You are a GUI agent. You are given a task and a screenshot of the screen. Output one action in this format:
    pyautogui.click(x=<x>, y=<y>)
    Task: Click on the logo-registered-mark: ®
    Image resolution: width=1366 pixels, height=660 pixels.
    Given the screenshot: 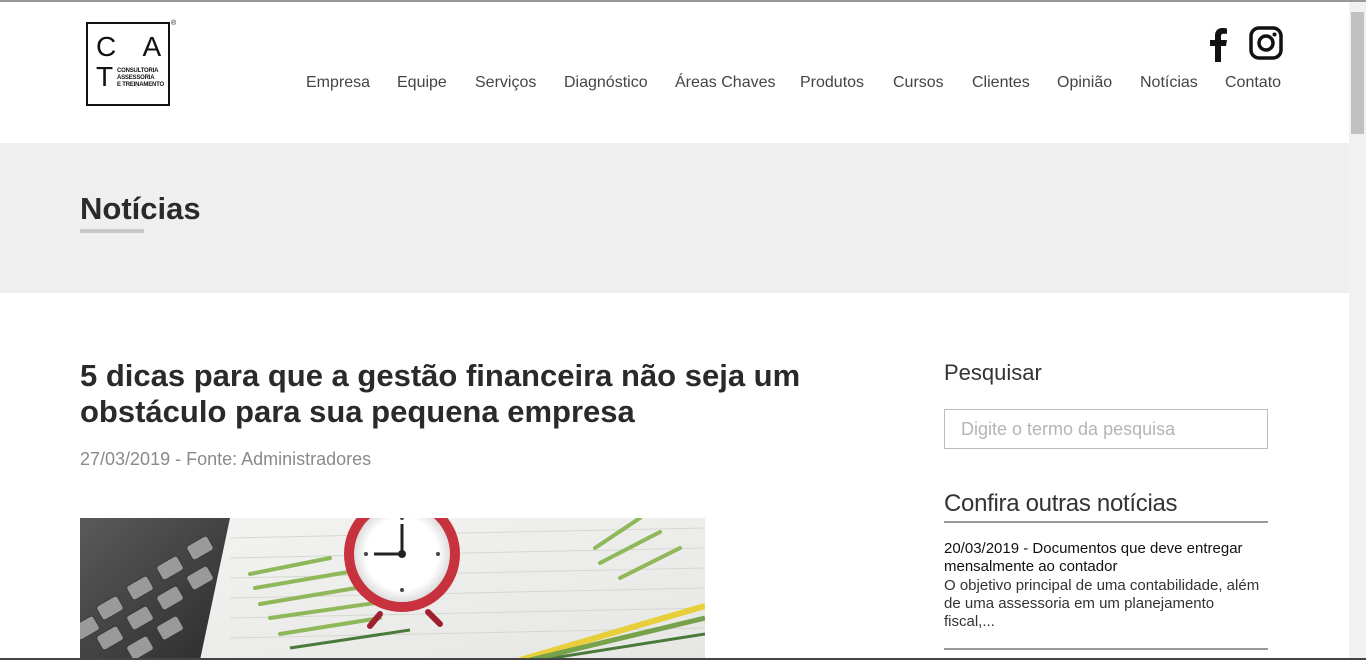 What is the action you would take?
    pyautogui.click(x=174, y=23)
    